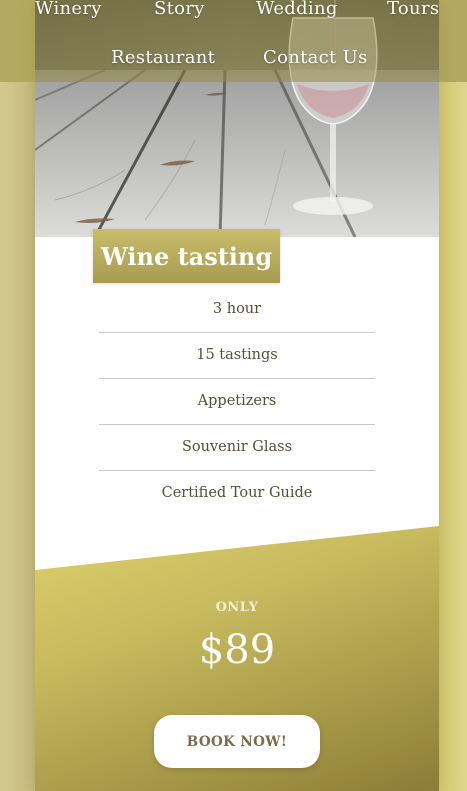  What do you see at coordinates (237, 607) in the screenshot?
I see `price-prefix-label: ONLY` at bounding box center [237, 607].